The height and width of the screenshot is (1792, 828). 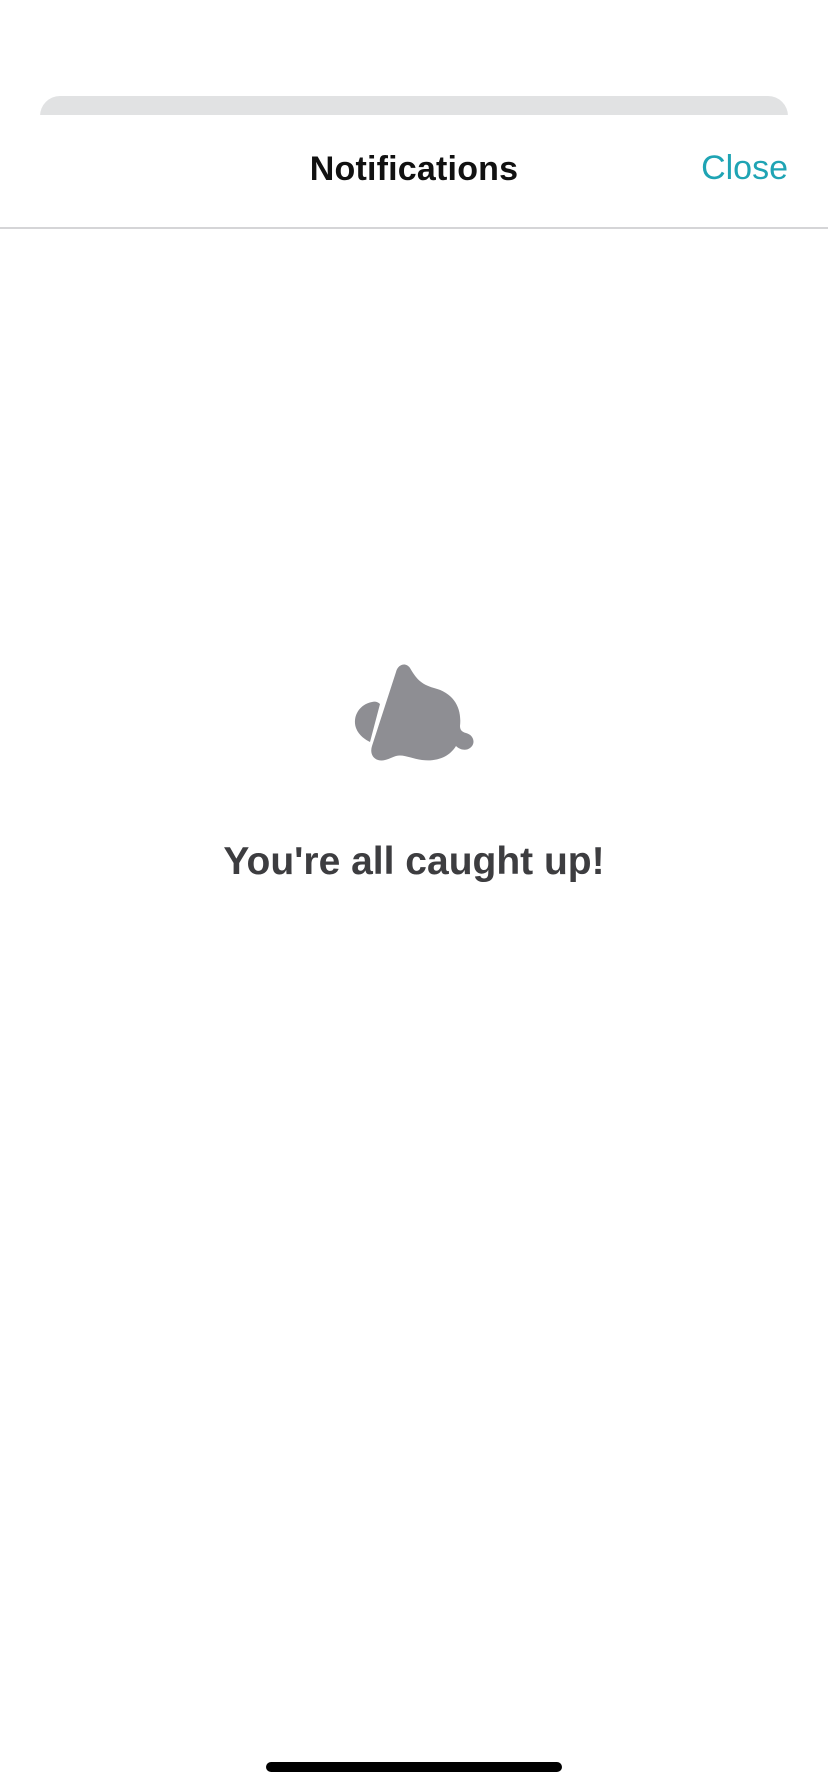 What do you see at coordinates (414, 172) in the screenshot?
I see `nav-bar: Notifications Close` at bounding box center [414, 172].